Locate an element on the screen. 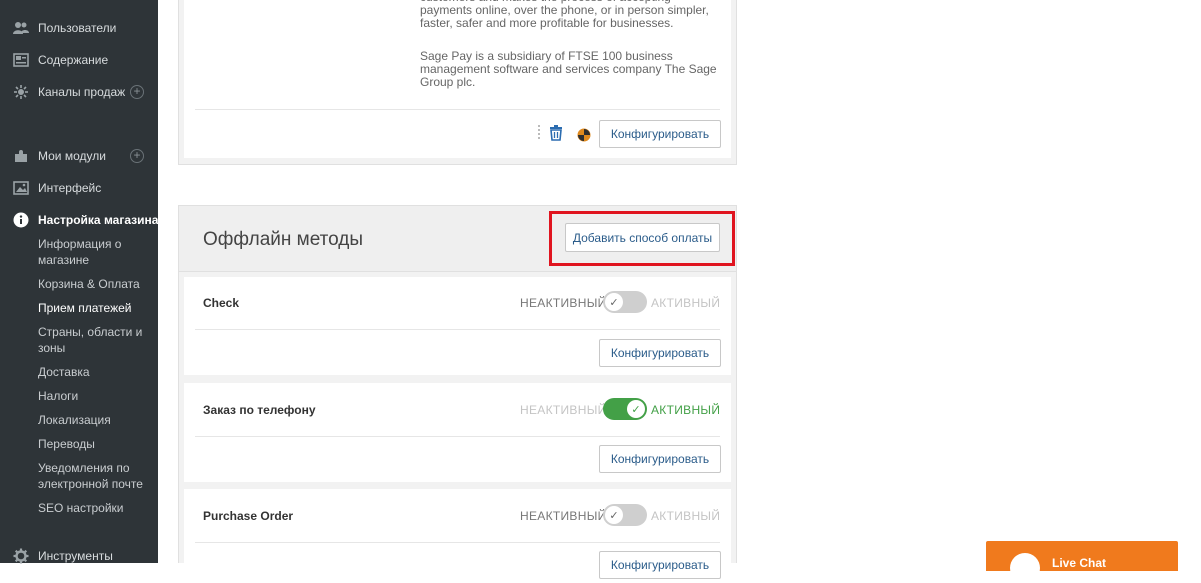 This screenshot has height=583, width=1201. sidebar-item-sales-channels: Каналы продаж + is located at coordinates (79, 92).